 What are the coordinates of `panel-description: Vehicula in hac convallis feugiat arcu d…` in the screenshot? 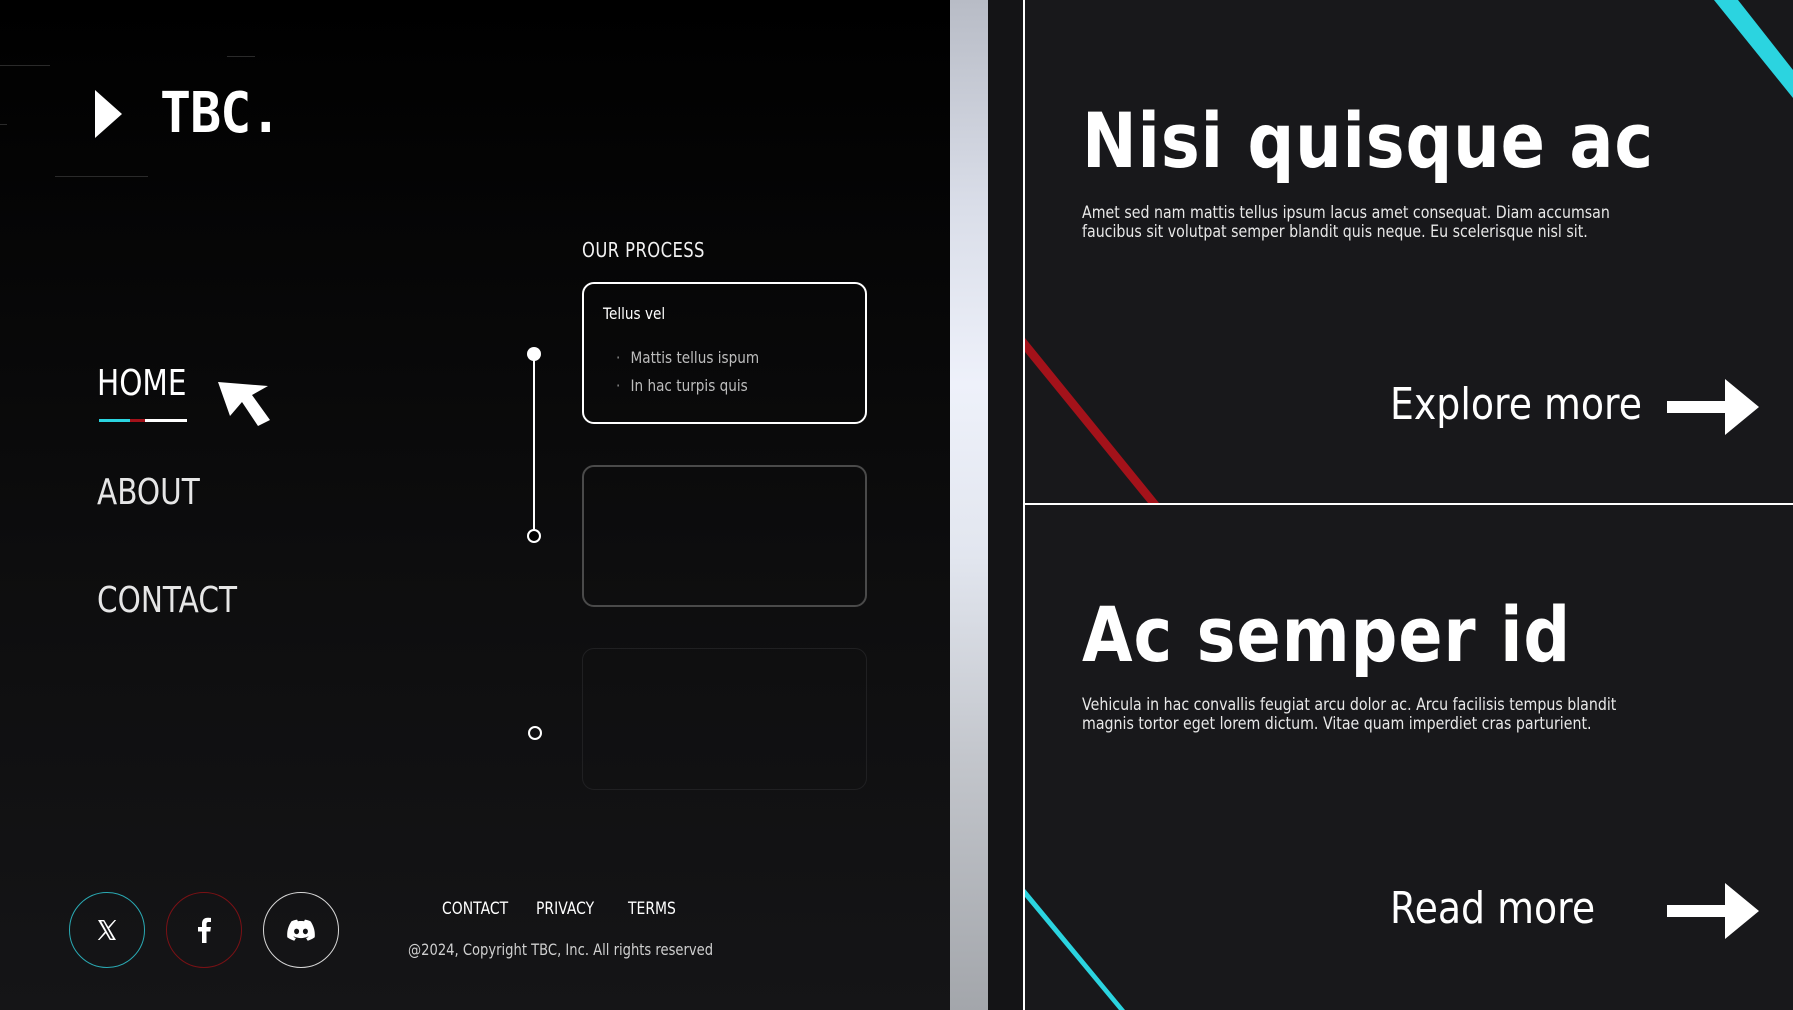 It's located at (1349, 714).